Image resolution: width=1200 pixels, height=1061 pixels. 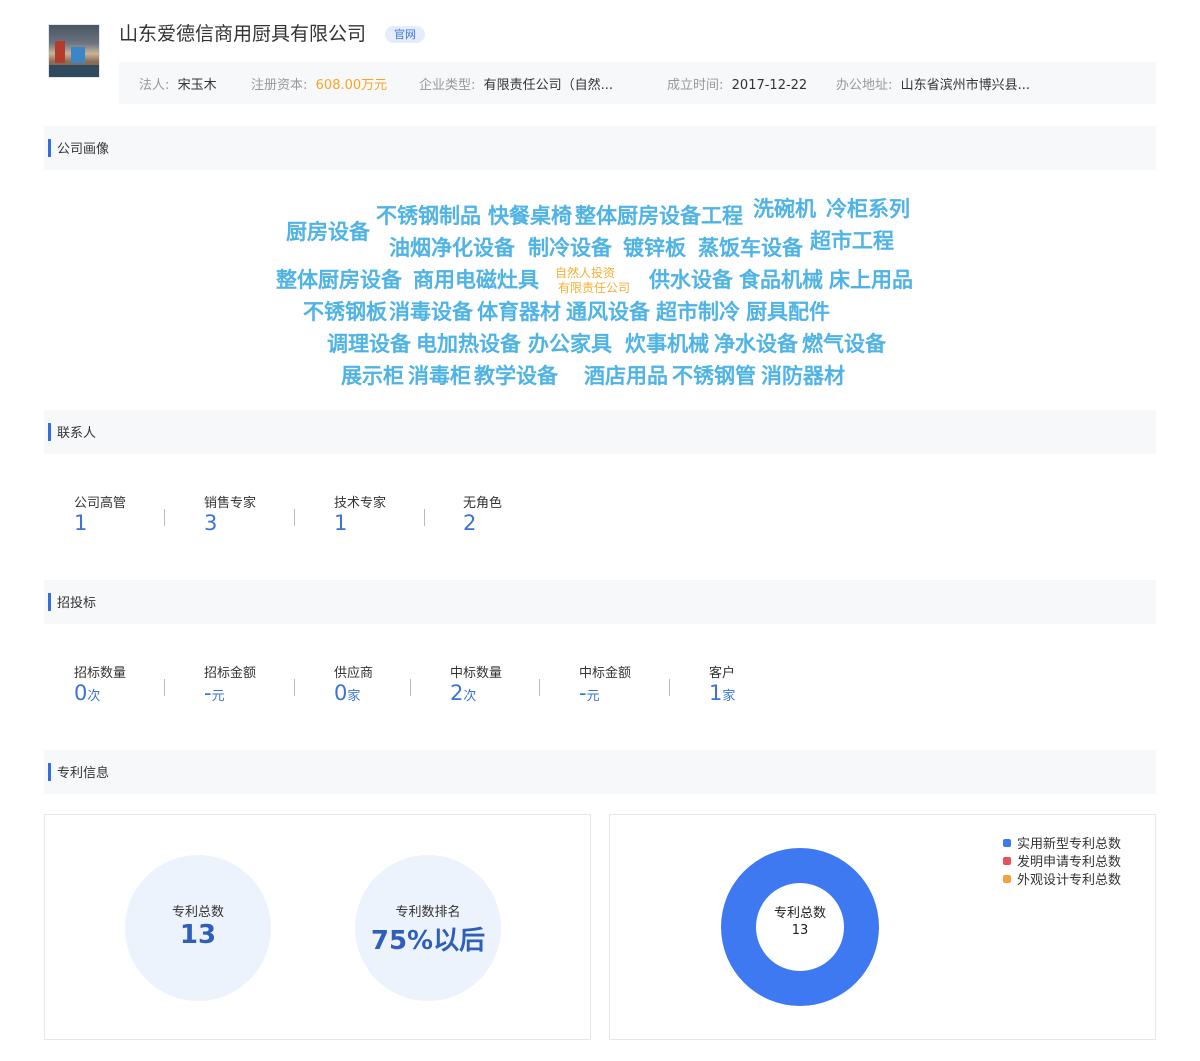 What do you see at coordinates (328, 232) in the screenshot?
I see `word-cloud-item: 厨房设备` at bounding box center [328, 232].